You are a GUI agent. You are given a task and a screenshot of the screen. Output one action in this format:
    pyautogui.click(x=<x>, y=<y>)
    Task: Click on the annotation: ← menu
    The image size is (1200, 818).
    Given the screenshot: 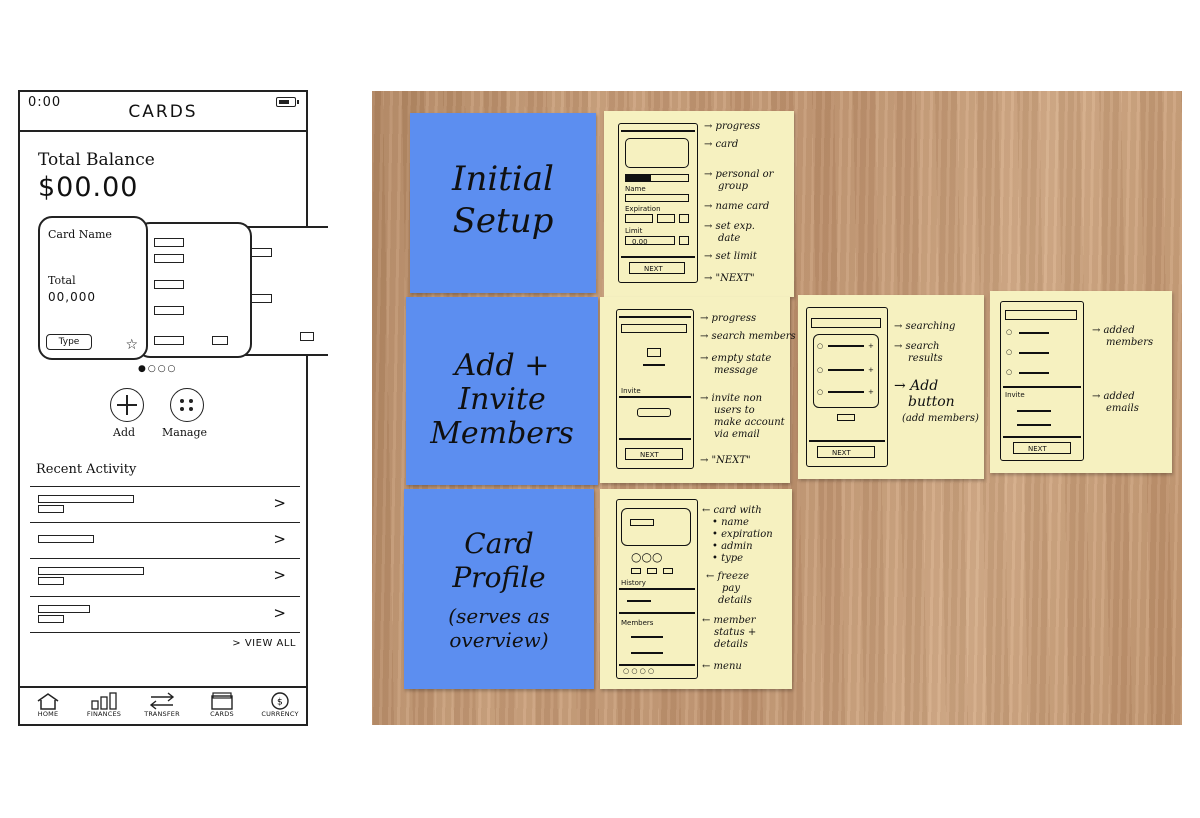 What is the action you would take?
    pyautogui.click(x=722, y=666)
    